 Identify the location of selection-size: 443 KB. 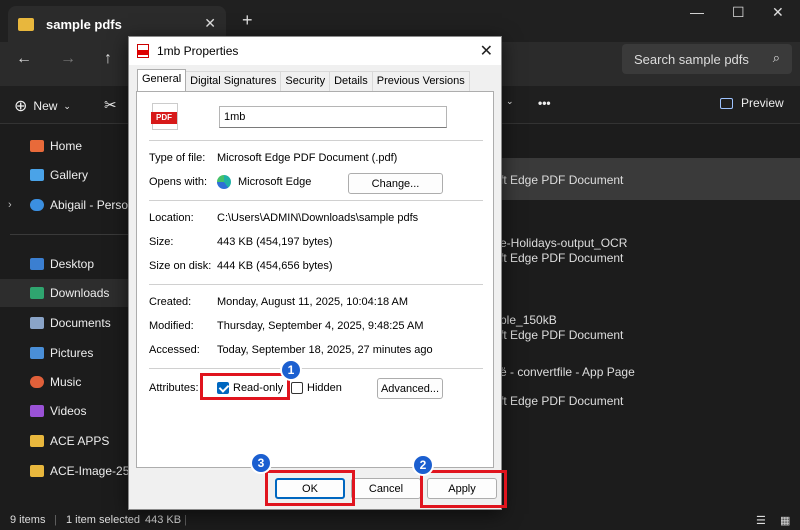
(163, 520).